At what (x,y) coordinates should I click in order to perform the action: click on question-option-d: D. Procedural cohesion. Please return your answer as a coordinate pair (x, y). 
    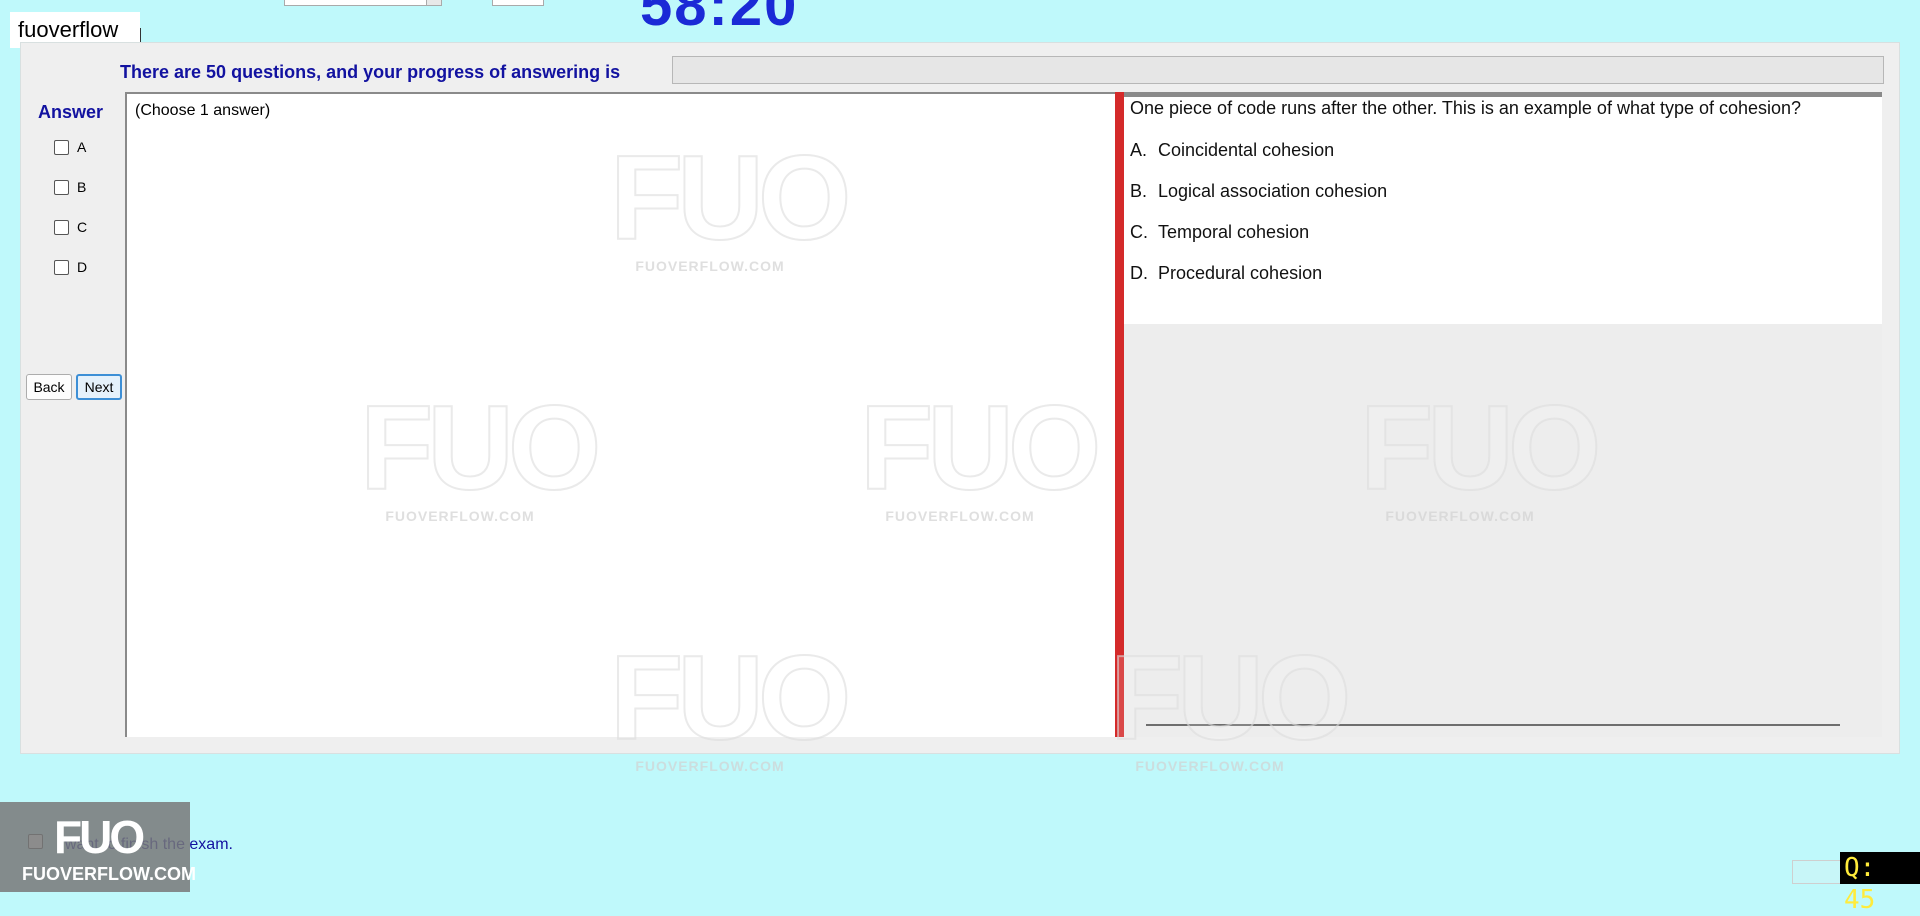
    Looking at the image, I should click on (1226, 273).